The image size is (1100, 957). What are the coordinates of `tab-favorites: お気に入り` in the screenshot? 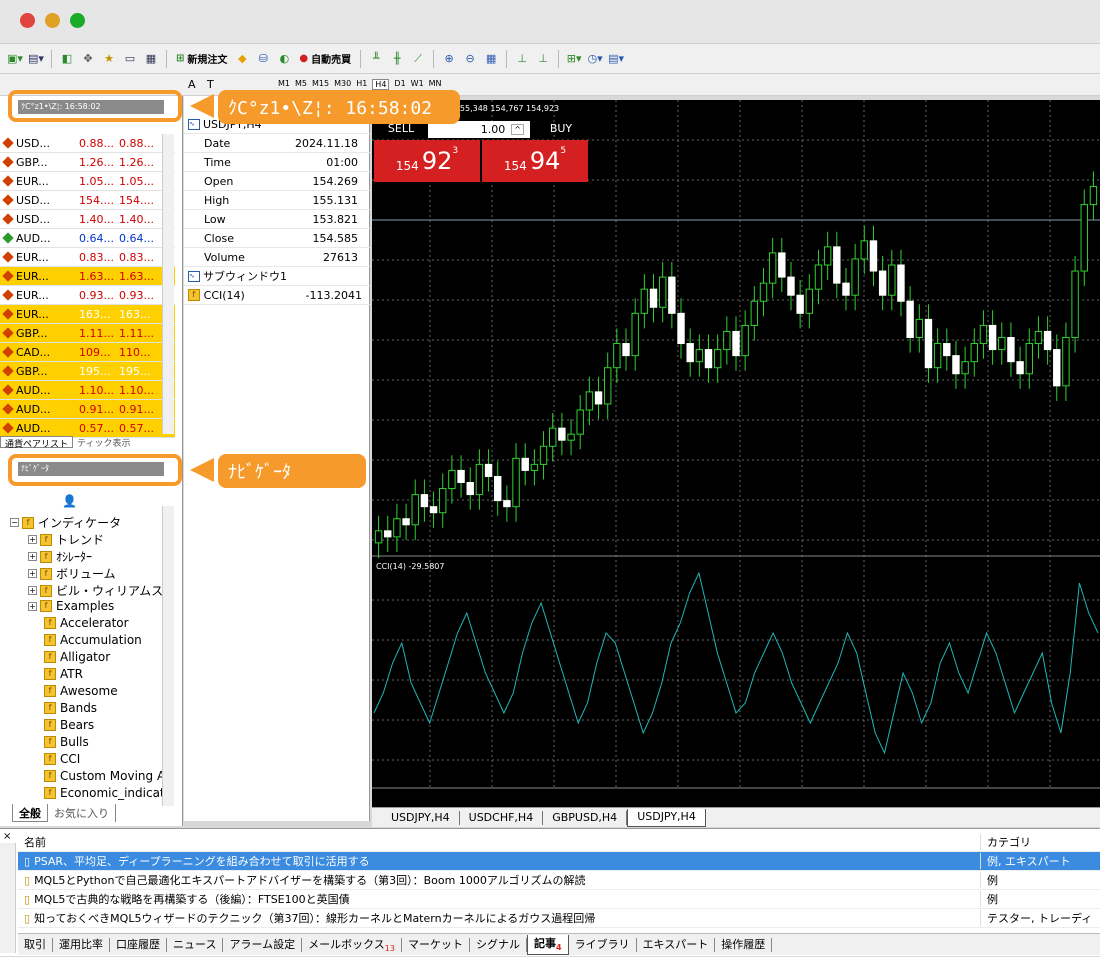 It's located at (82, 813).